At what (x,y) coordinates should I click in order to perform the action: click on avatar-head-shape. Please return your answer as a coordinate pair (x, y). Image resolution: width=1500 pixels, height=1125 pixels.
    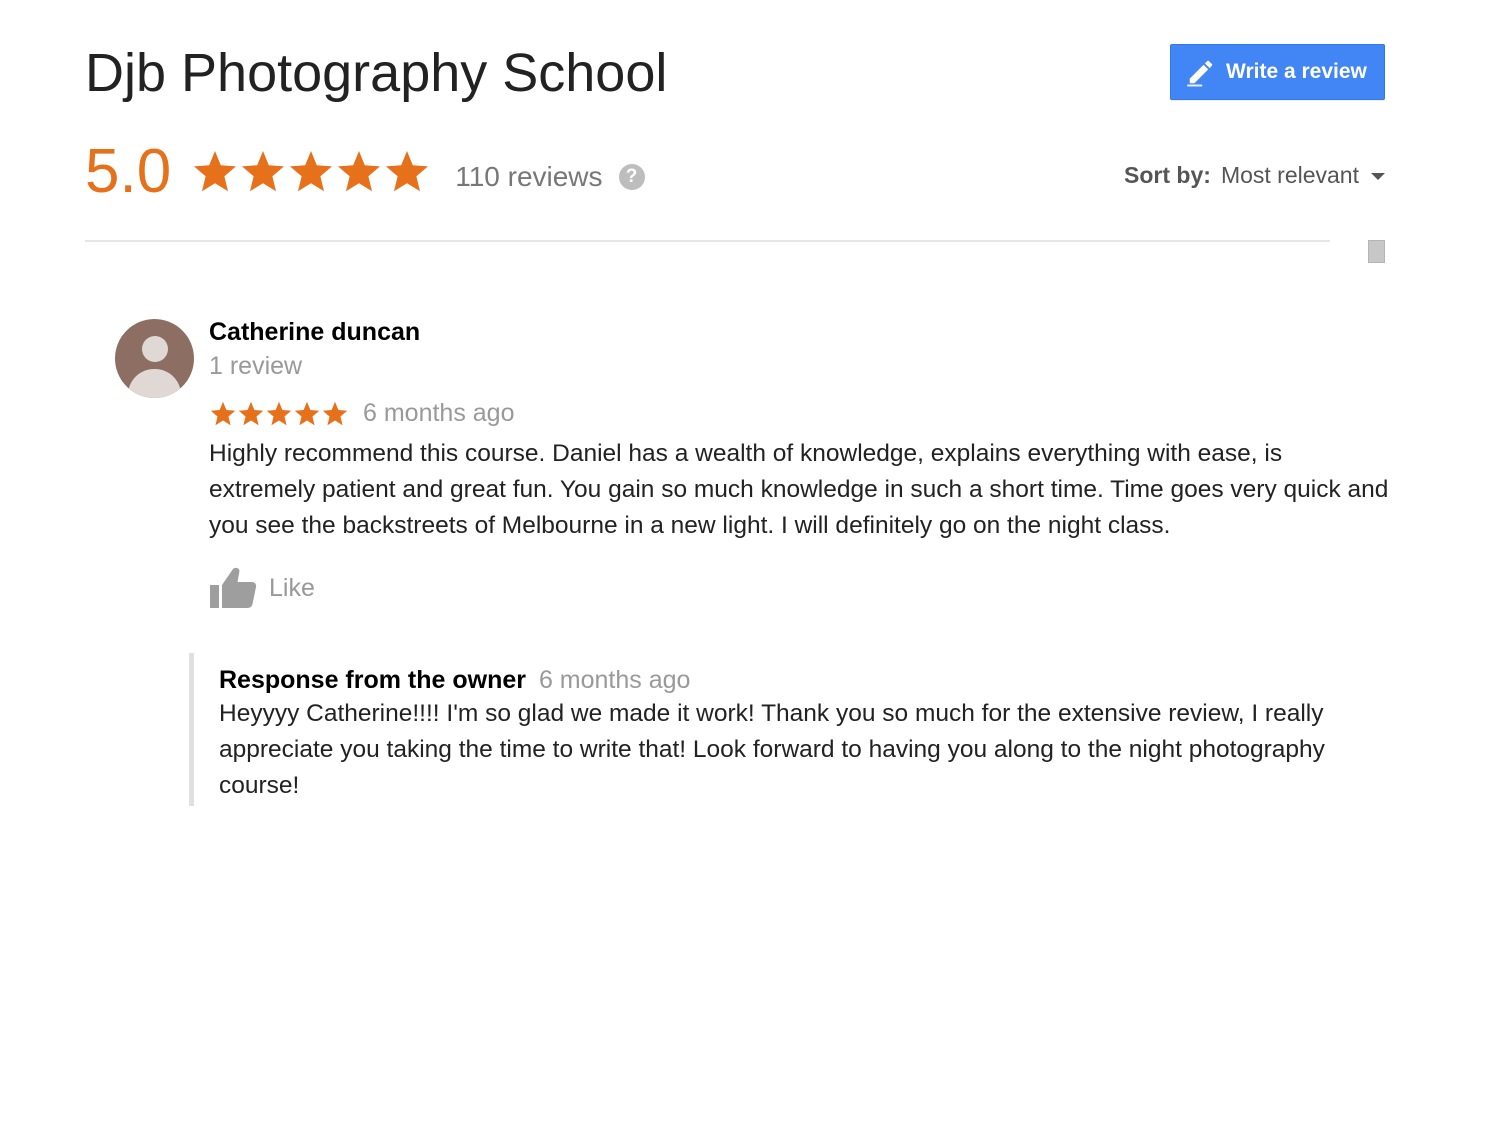
    Looking at the image, I should click on (155, 349).